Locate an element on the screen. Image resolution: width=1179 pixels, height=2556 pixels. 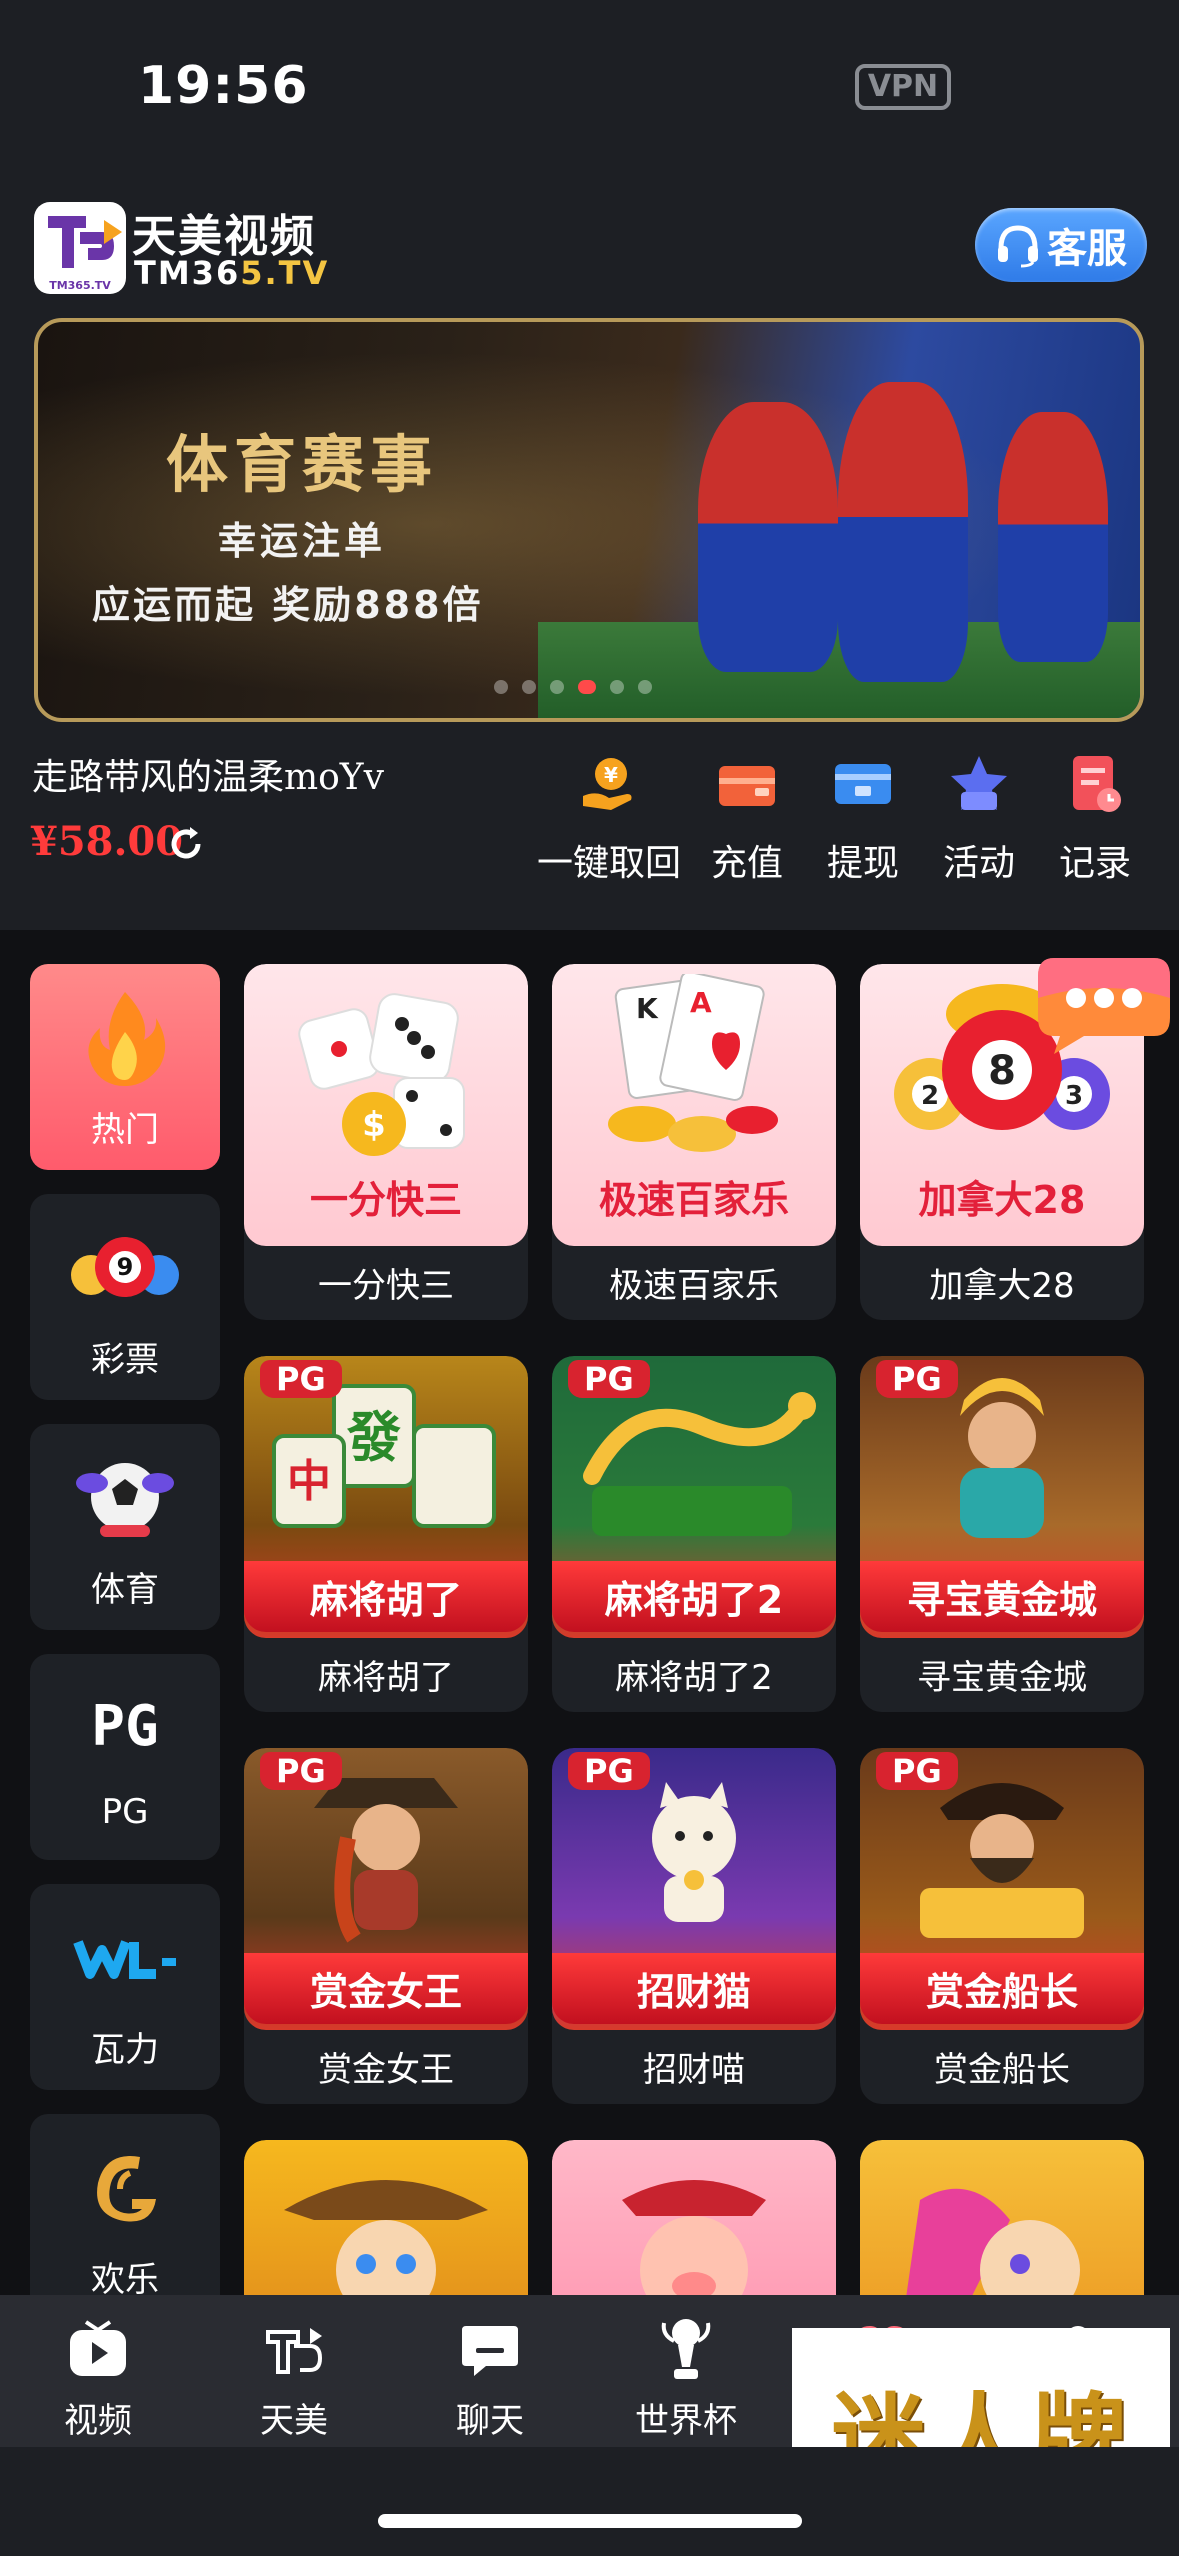
banner-headline: 体育赛事 is located at coordinates (302, 464).